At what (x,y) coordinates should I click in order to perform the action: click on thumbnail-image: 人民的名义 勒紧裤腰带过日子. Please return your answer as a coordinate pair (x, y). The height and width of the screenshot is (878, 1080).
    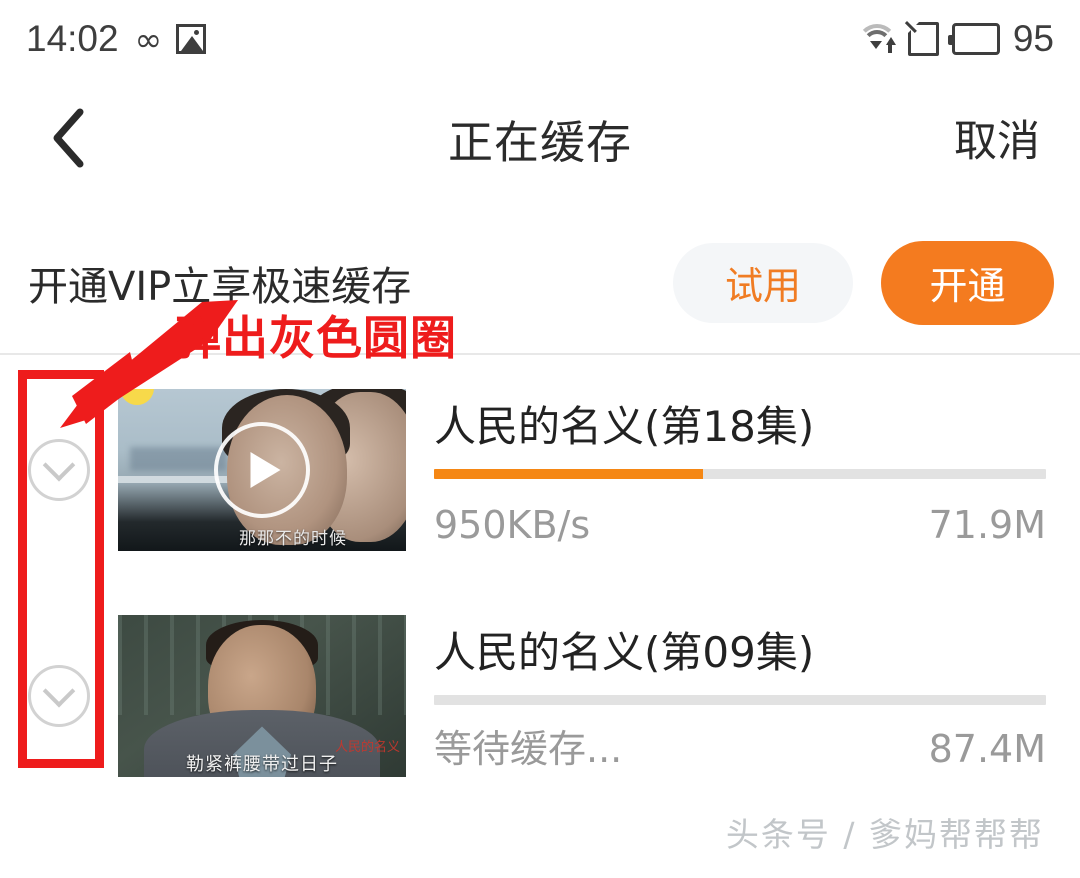
    Looking at the image, I should click on (262, 696).